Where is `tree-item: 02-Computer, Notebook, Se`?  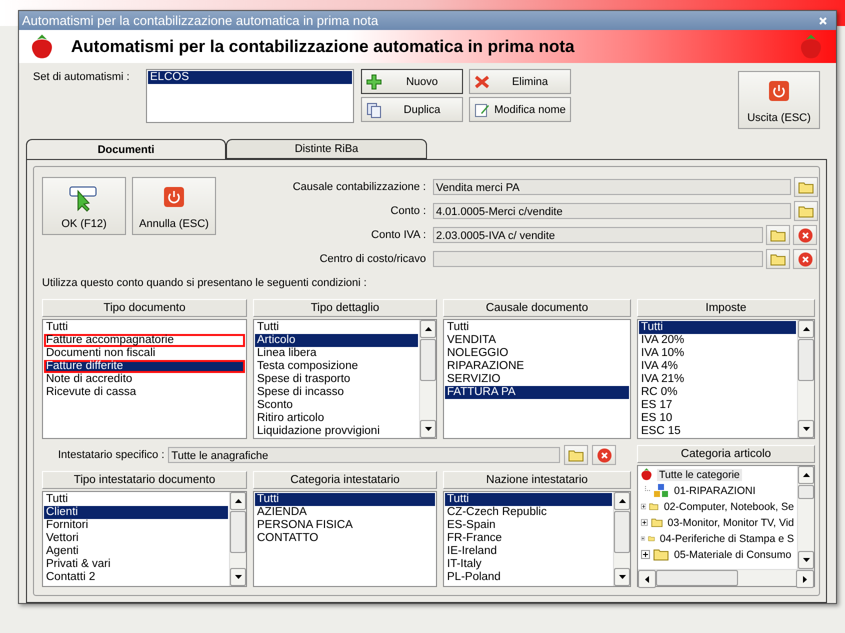 tree-item: 02-Computer, Notebook, Se is located at coordinates (729, 506).